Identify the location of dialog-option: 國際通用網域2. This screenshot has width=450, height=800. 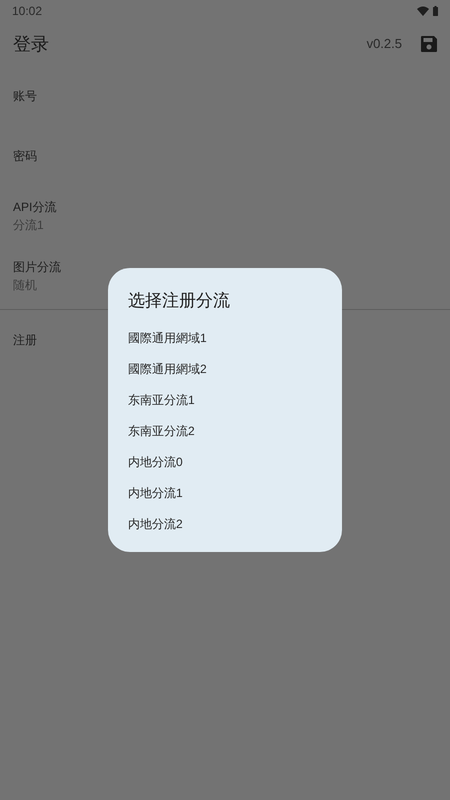
(225, 369).